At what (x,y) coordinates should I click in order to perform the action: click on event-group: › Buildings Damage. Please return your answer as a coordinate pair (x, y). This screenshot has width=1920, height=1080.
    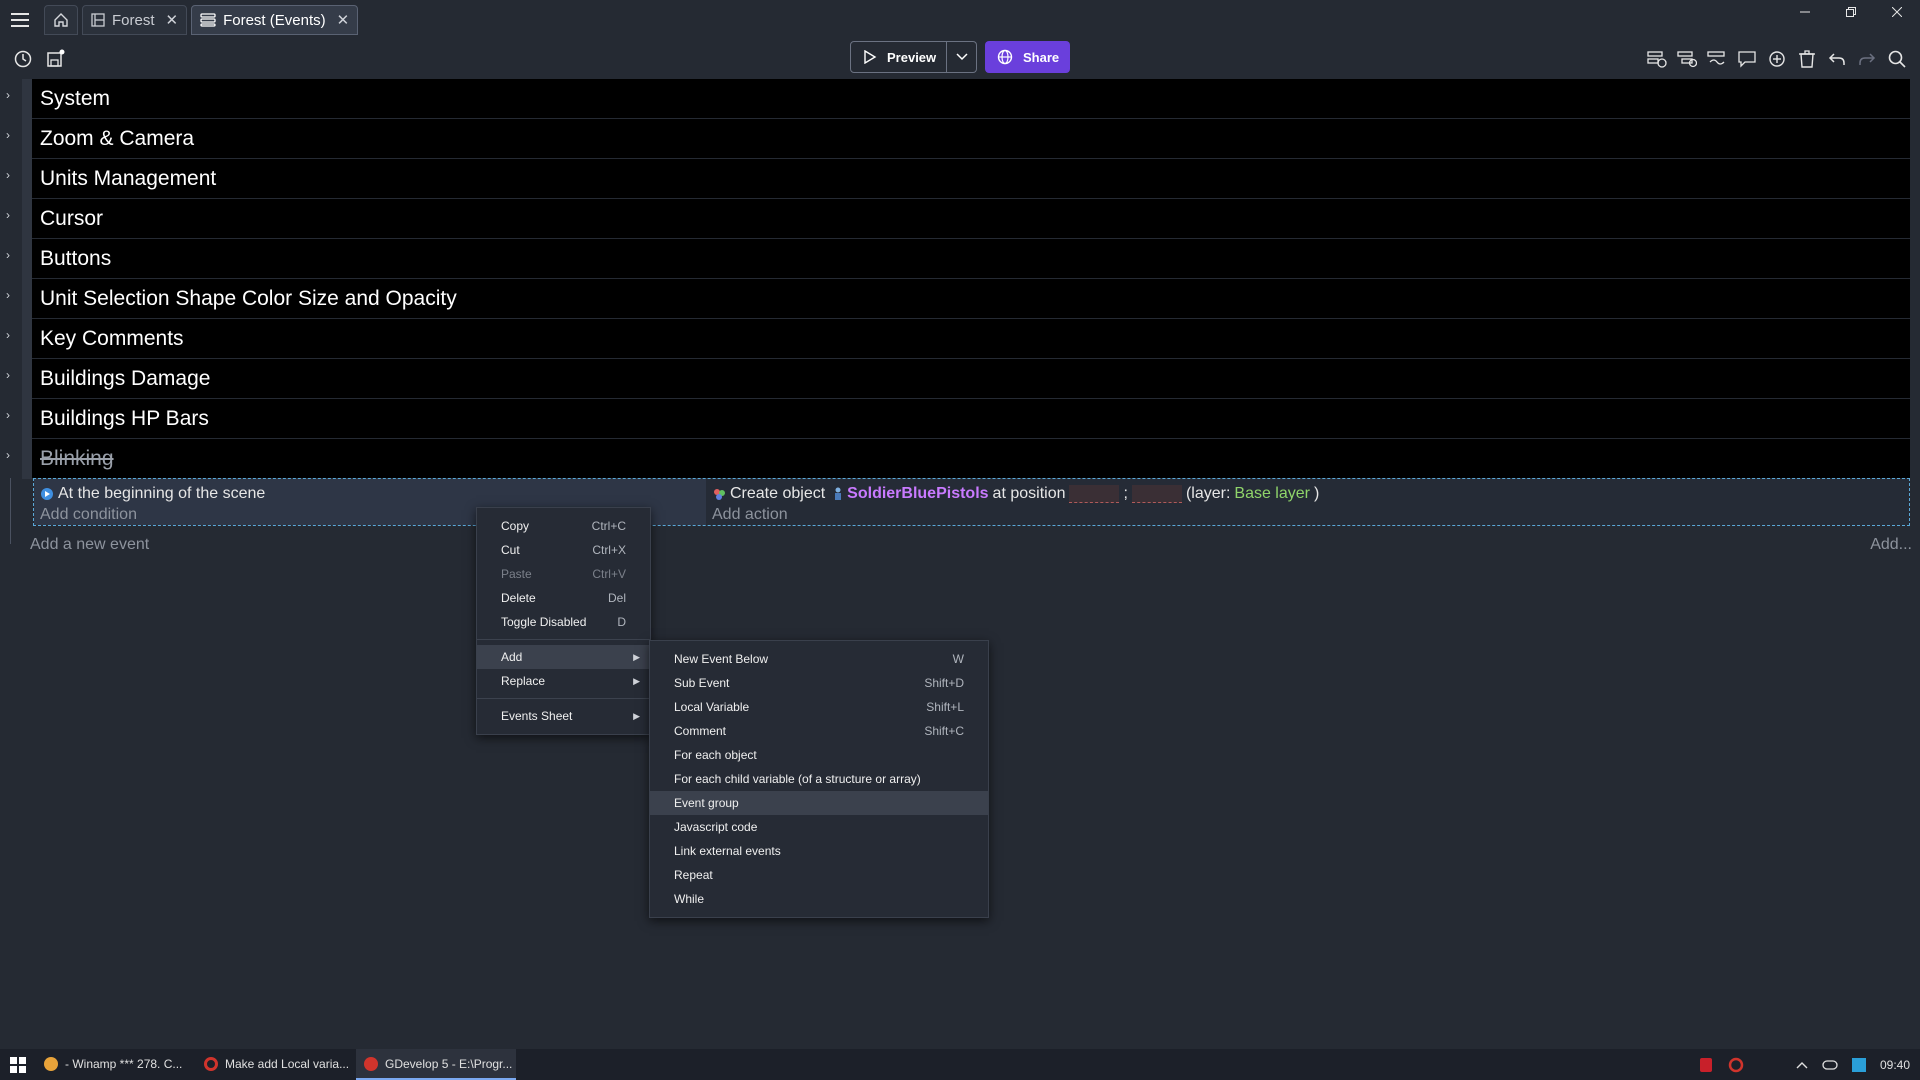
    Looking at the image, I should click on (960, 379).